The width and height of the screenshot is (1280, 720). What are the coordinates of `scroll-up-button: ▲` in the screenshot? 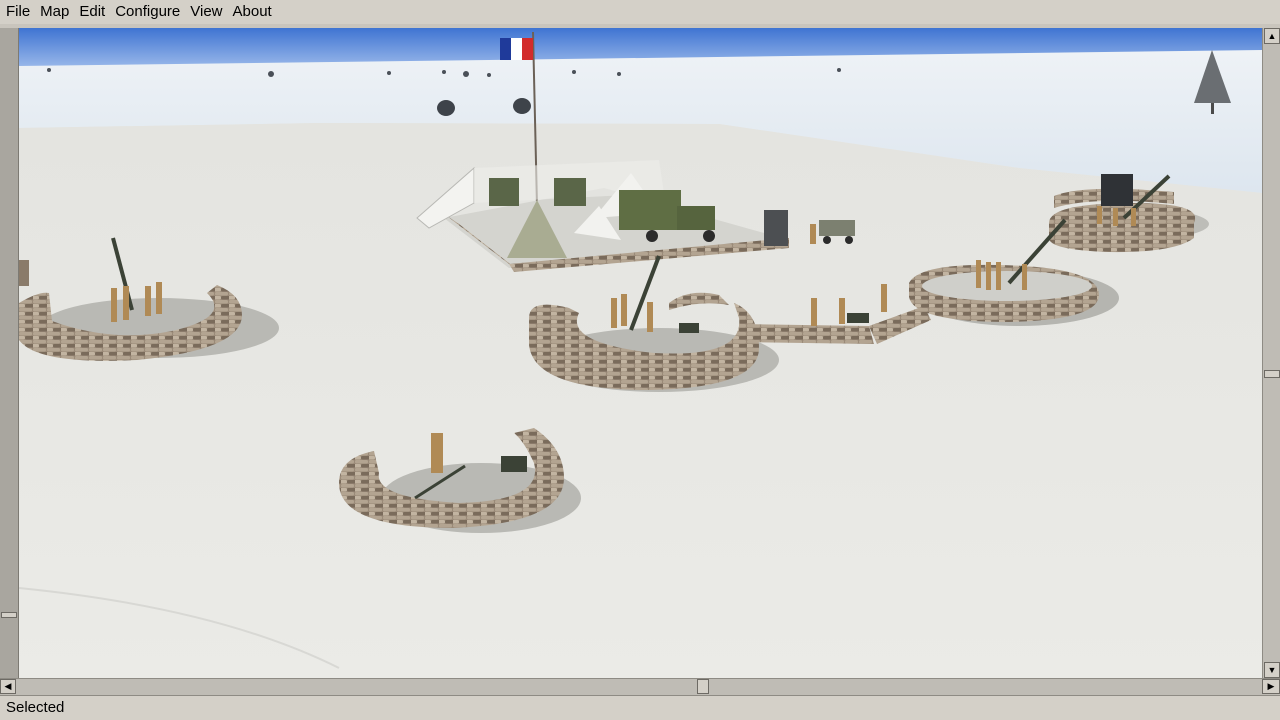 It's located at (1272, 36).